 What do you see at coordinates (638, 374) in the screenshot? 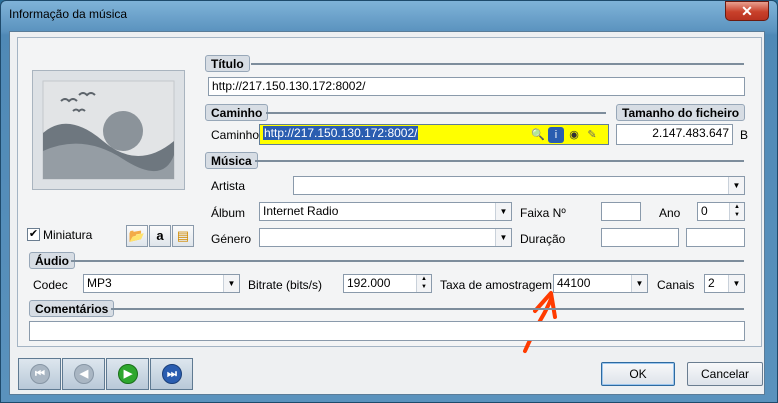
I see `ok-button: OK` at bounding box center [638, 374].